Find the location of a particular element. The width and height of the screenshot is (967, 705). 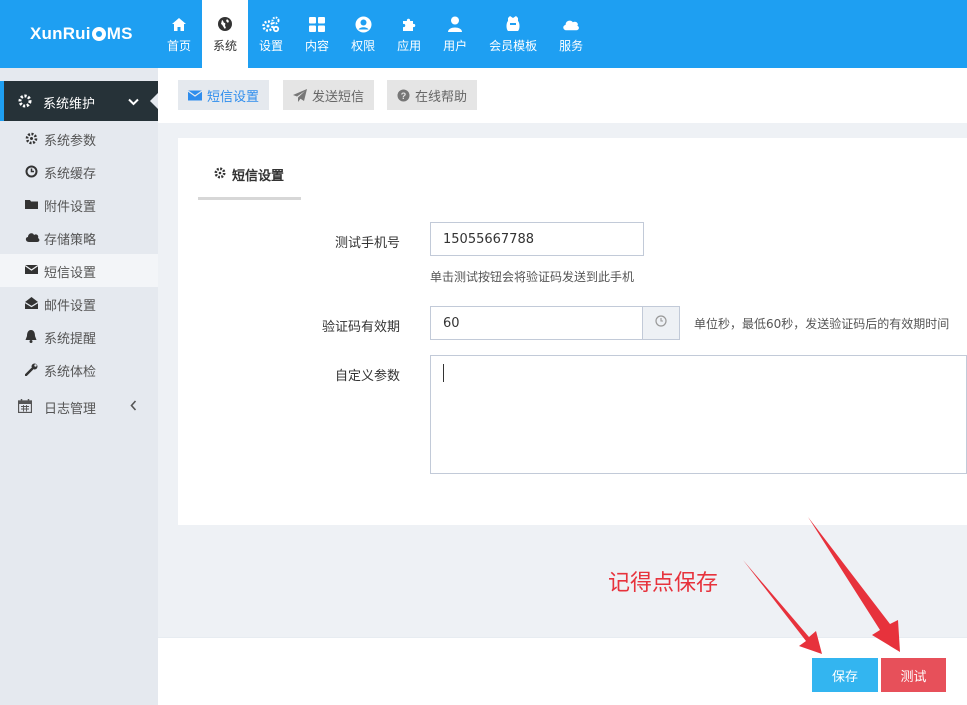

brand-logo: XunRui MS is located at coordinates (81, 34).